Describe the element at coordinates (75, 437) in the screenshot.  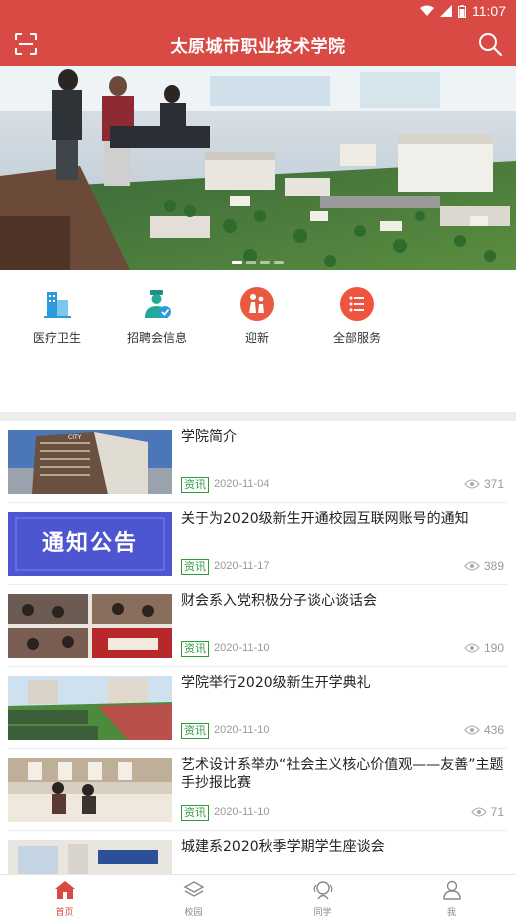
I see `svg-text: CITY` at that location.